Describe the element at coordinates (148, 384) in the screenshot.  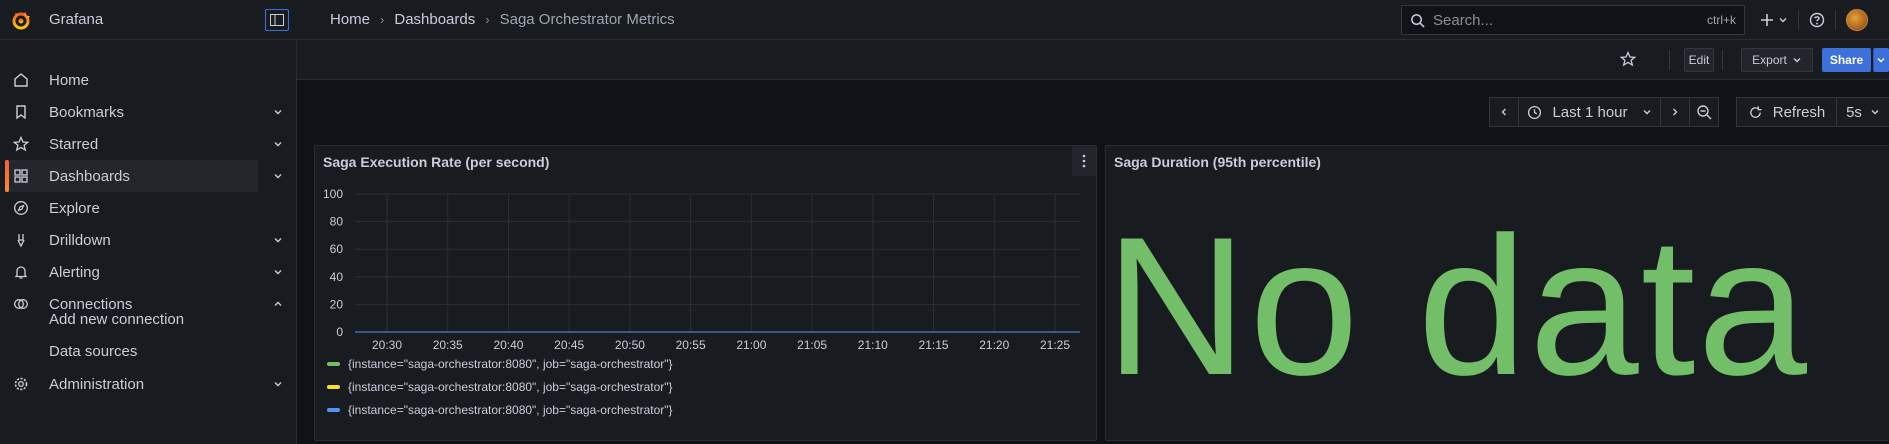
I see `sidebar-item-administration: Administration` at that location.